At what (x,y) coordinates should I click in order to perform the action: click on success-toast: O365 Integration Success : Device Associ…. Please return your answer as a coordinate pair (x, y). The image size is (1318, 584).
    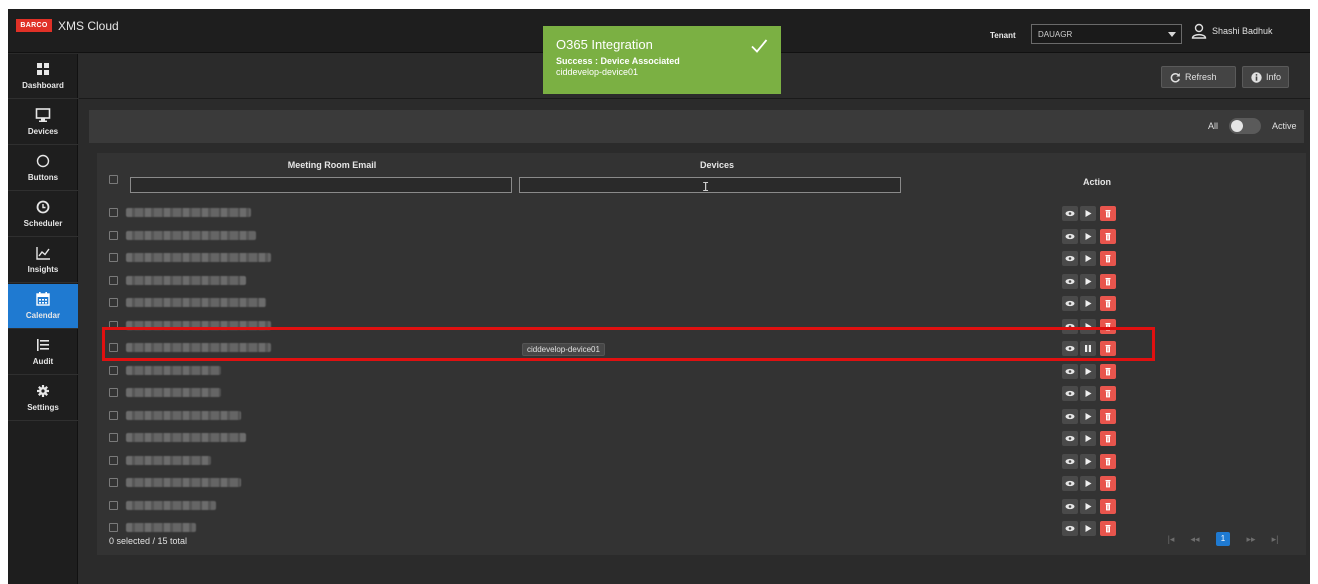
    Looking at the image, I should click on (662, 60).